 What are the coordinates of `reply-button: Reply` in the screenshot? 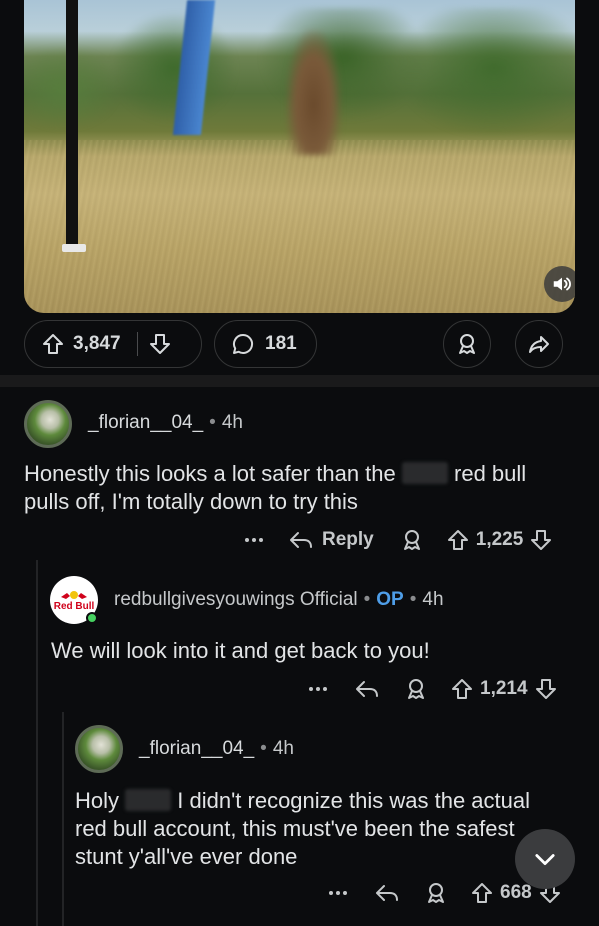 It's located at (331, 540).